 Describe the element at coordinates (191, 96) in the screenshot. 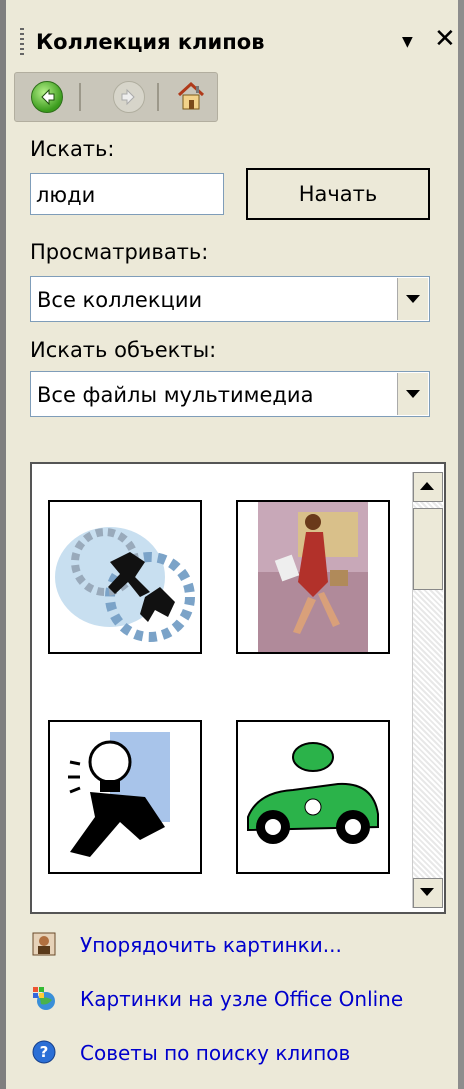

I see `home-icon` at that location.